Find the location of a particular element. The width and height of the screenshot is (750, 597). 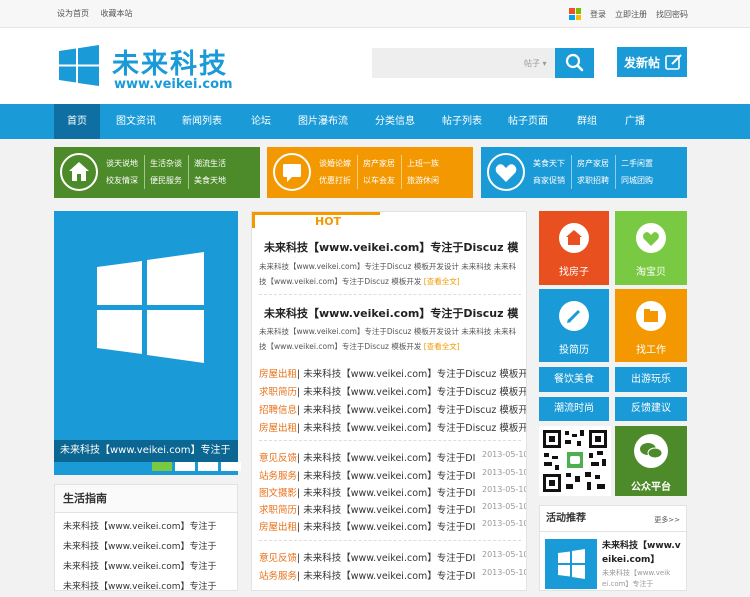

cat-link: 谈婚论嫁 is located at coordinates (335, 163).